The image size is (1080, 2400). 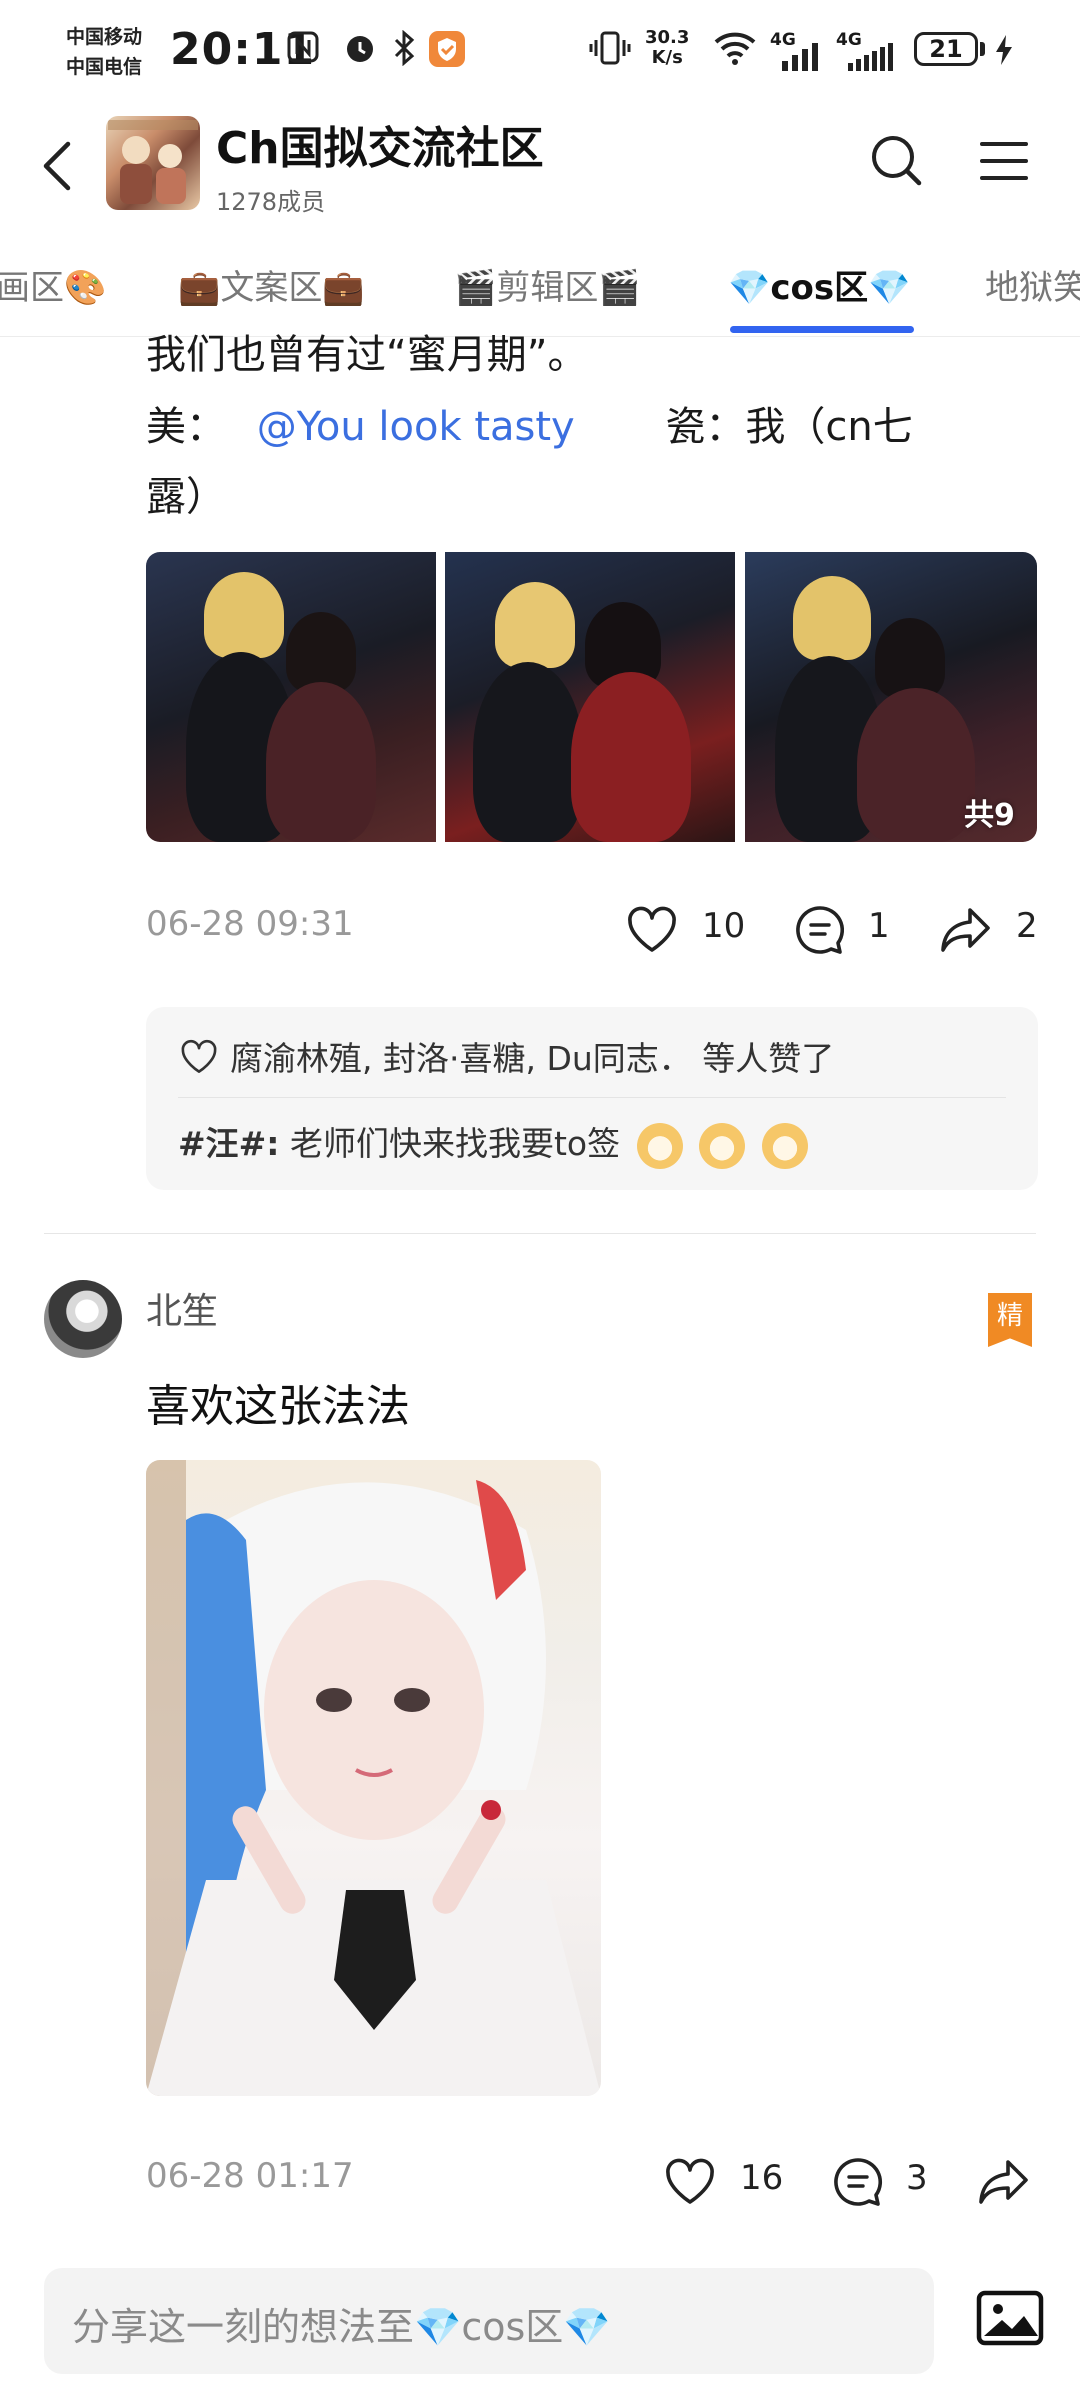 I want to click on post1-text-line1: 我们也曾有过“蜜月期”。, so click(x=367, y=355).